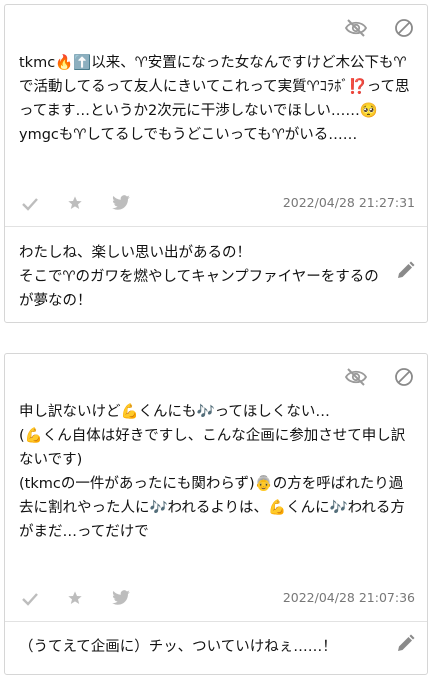 The width and height of the screenshot is (432, 679). I want to click on timestamp: 2022/04/28 21:27:31, so click(348, 202).